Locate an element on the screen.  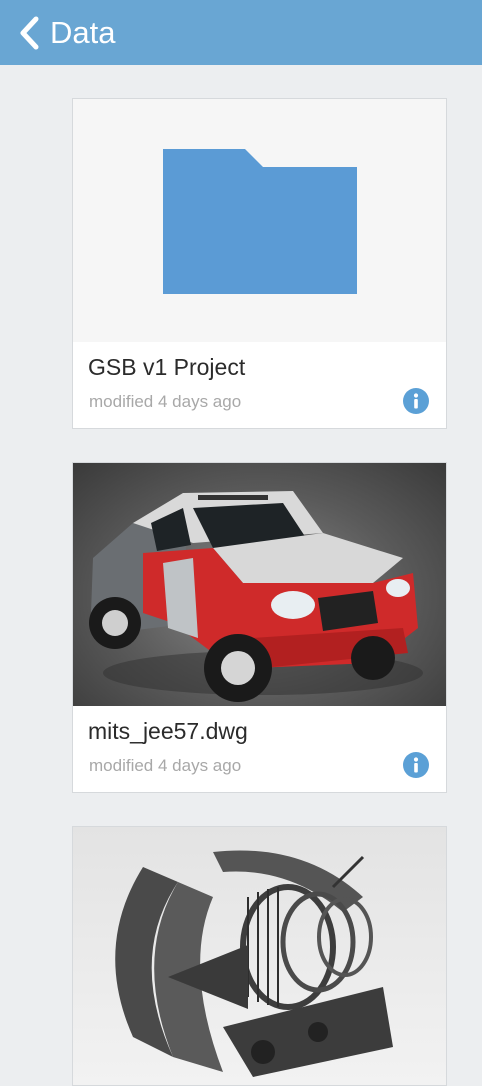
chevron-left-icon is located at coordinates (29, 33).